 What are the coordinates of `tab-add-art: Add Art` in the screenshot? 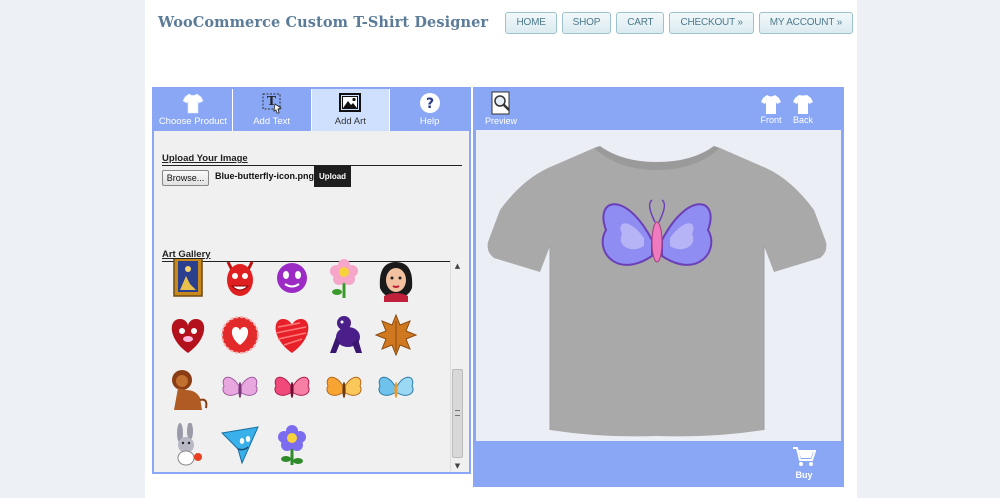 It's located at (351, 110).